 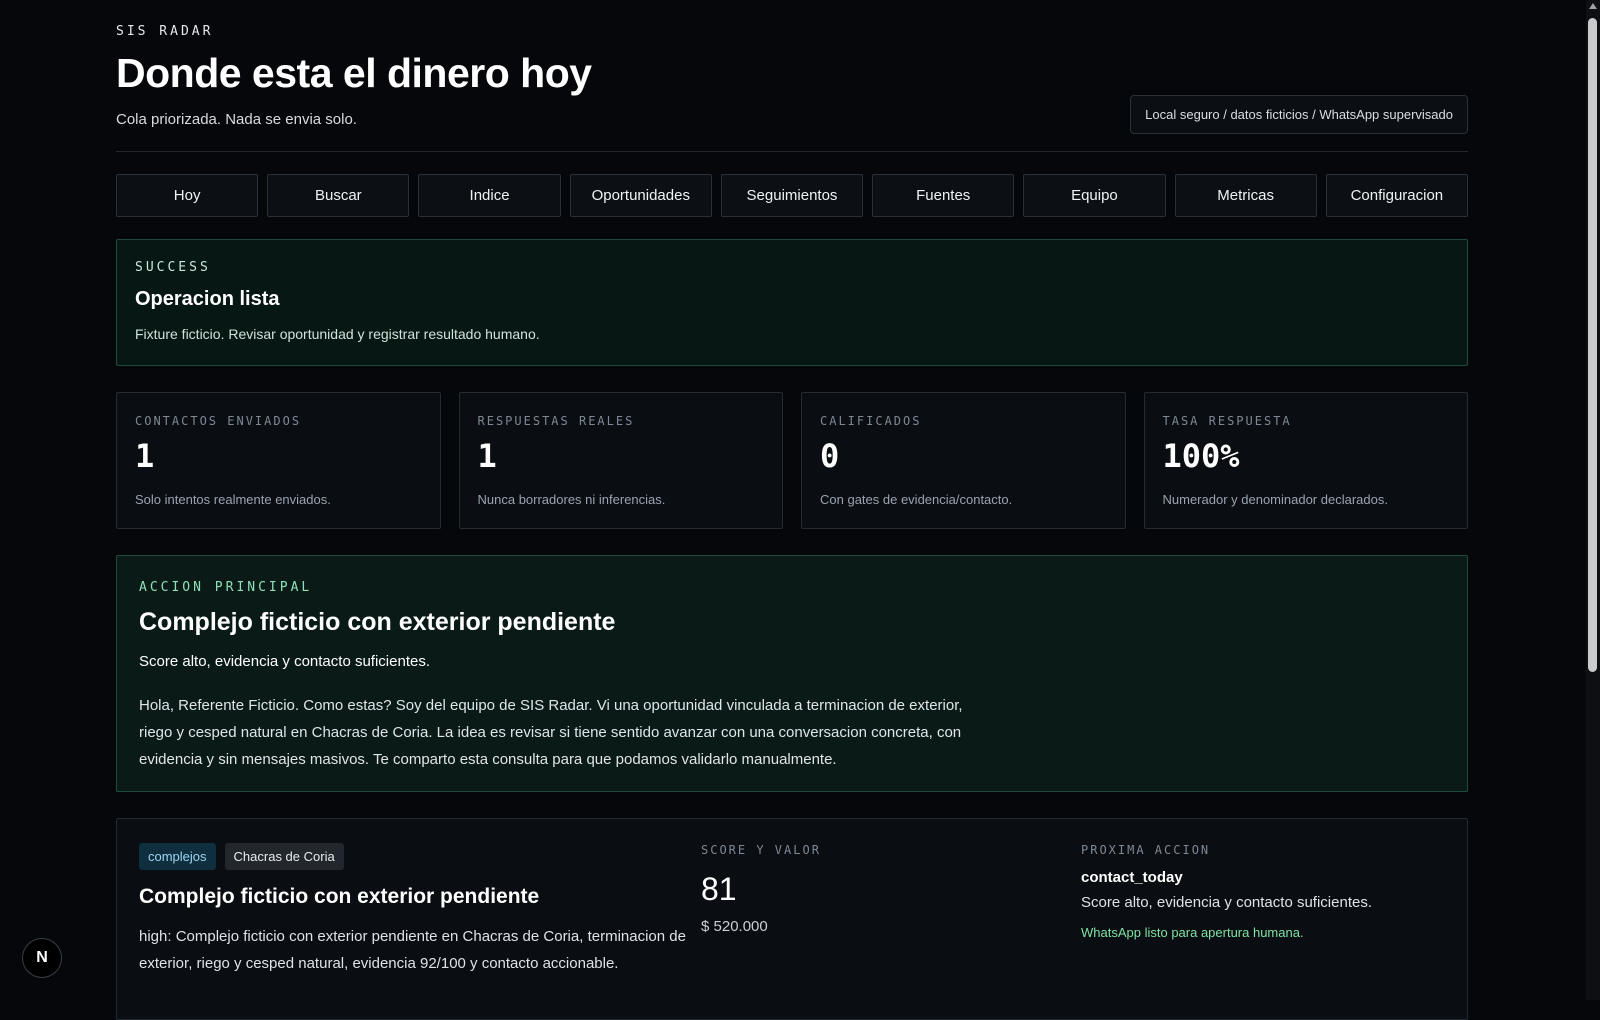 I want to click on next-action-code: contact_today, so click(x=1132, y=877).